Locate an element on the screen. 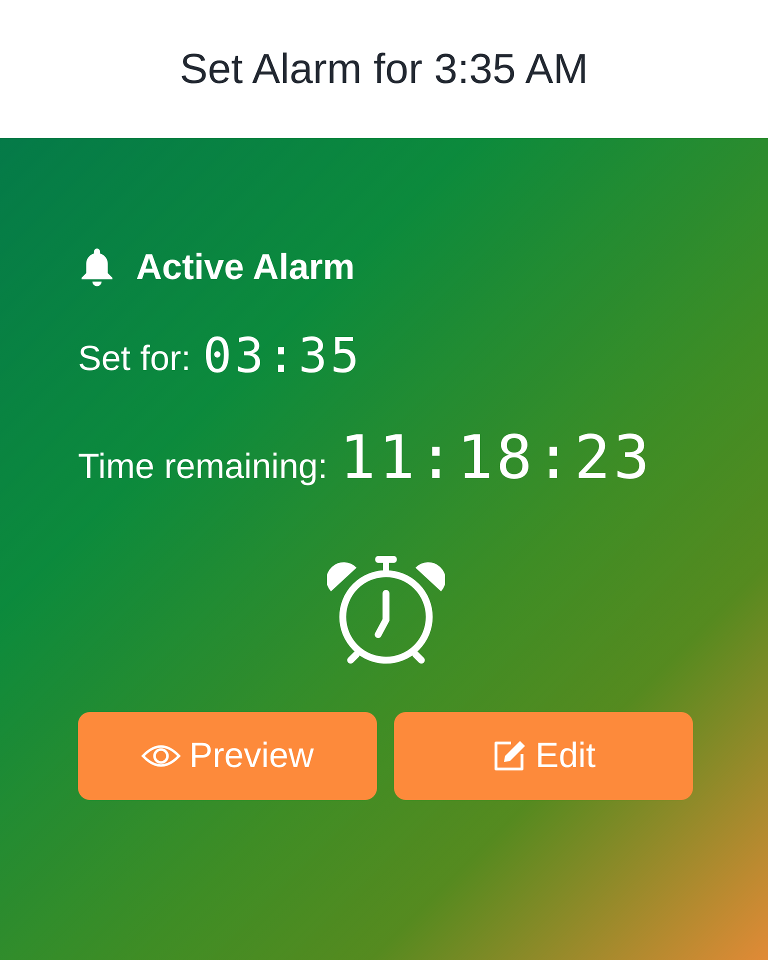 The width and height of the screenshot is (768, 960). eye-icon is located at coordinates (161, 756).